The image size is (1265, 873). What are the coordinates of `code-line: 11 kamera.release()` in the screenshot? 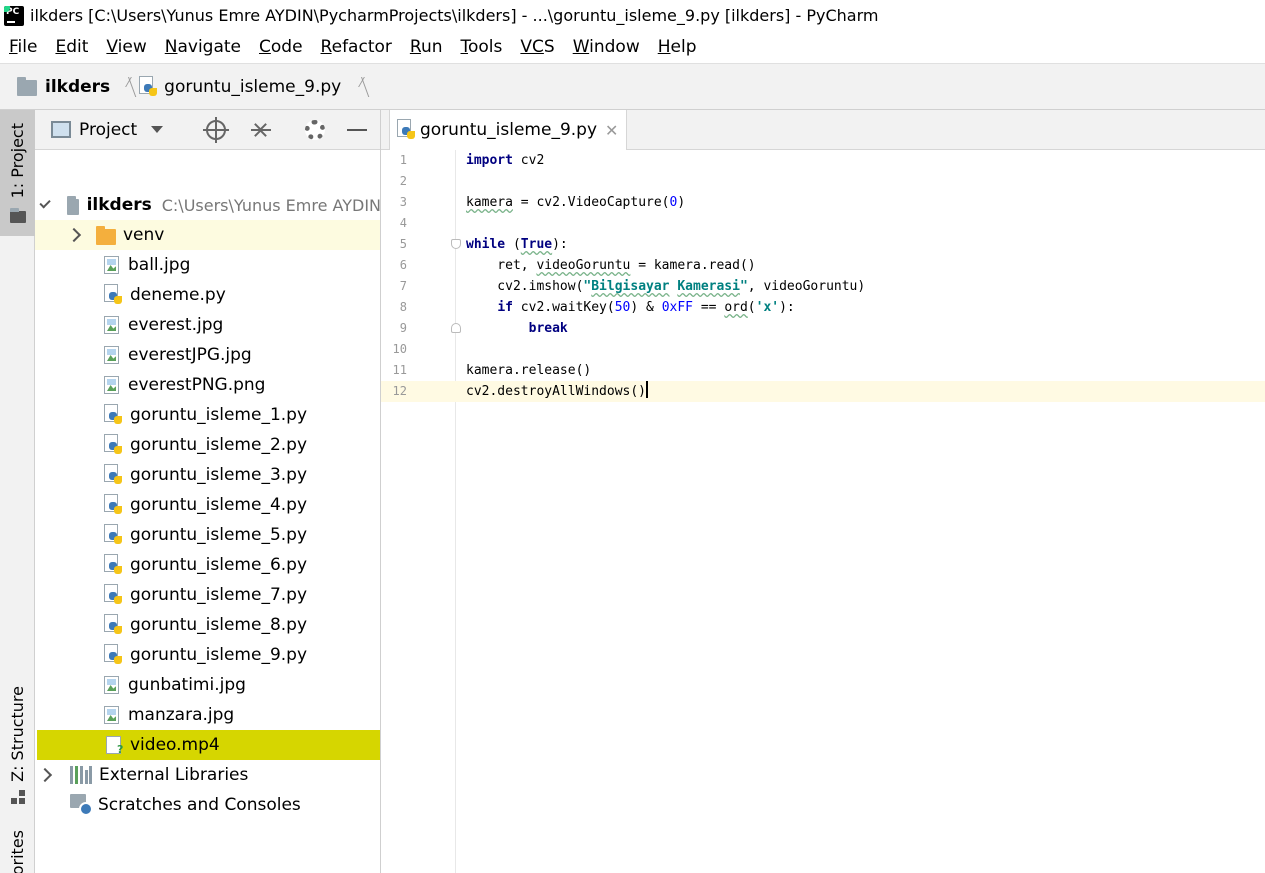 It's located at (823, 370).